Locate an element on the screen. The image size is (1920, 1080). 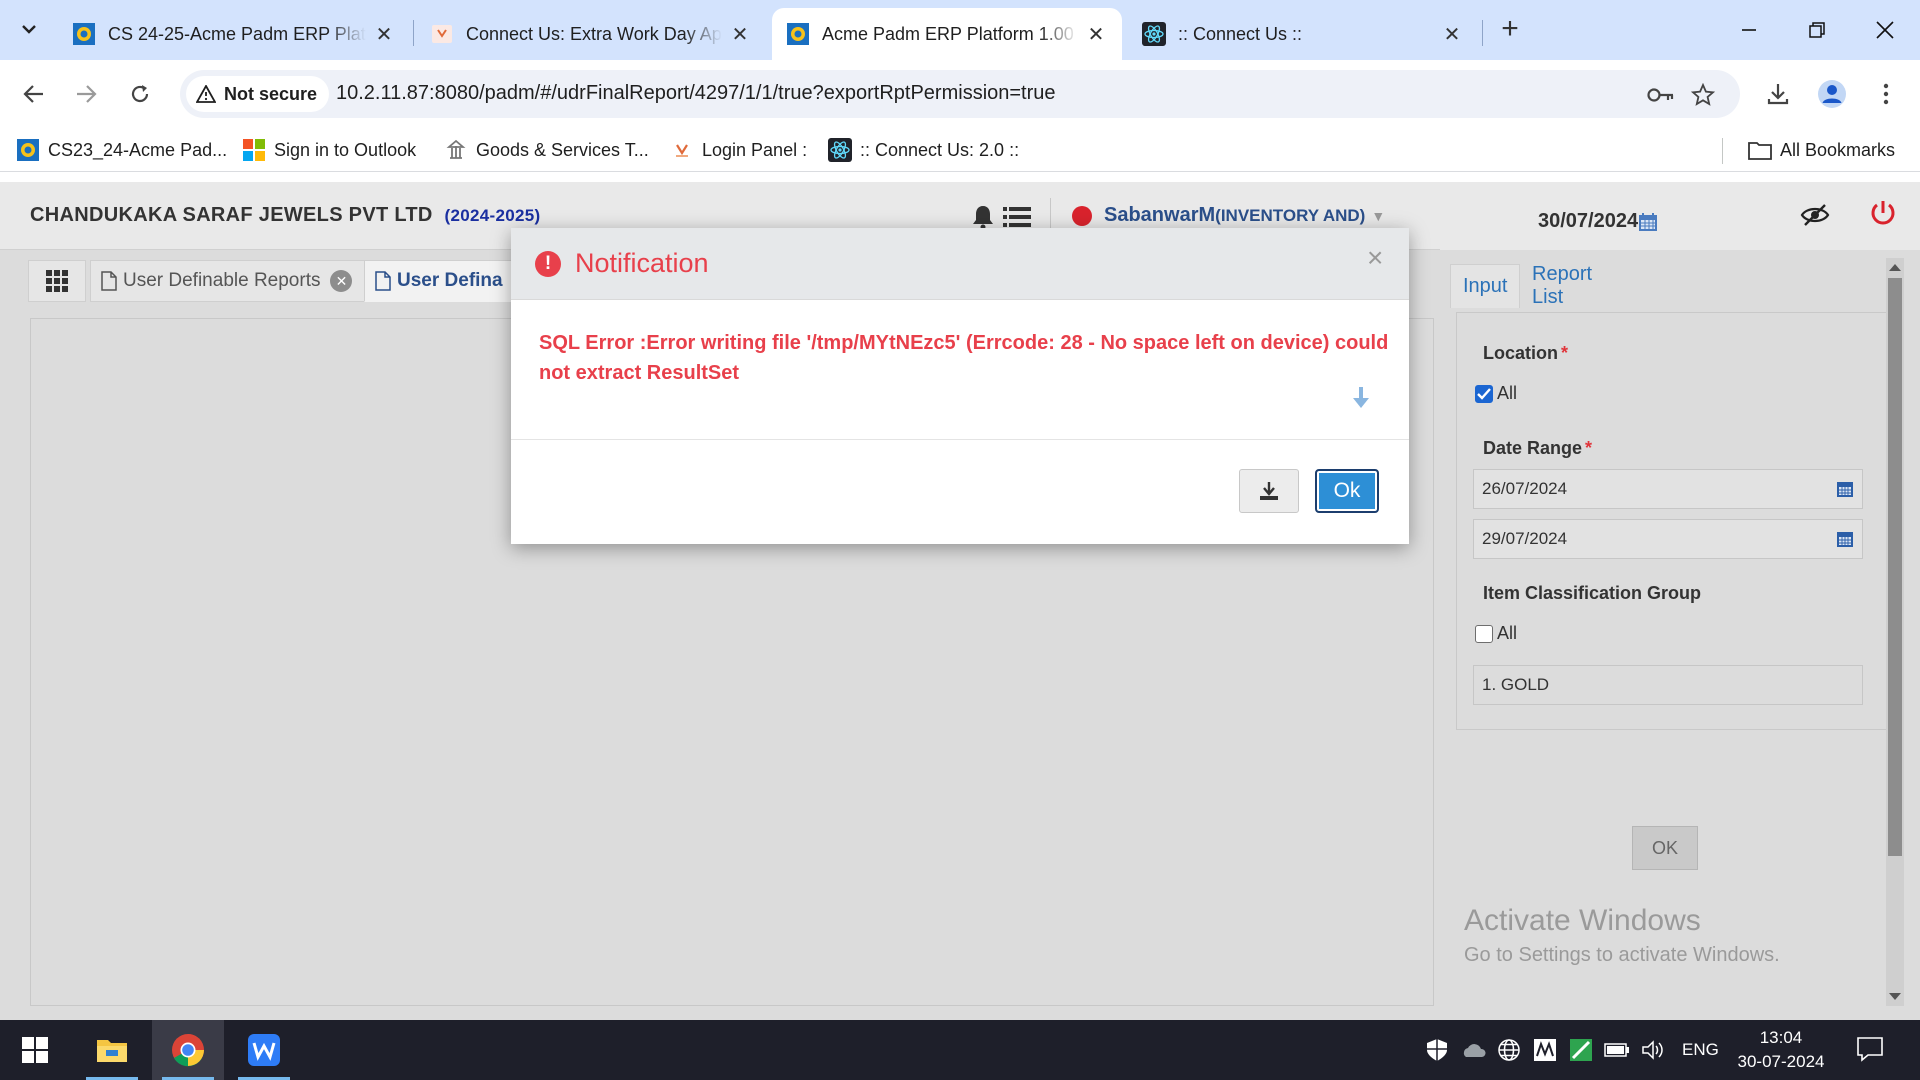
date-to-field: 29/07/2024 is located at coordinates (1668, 539).